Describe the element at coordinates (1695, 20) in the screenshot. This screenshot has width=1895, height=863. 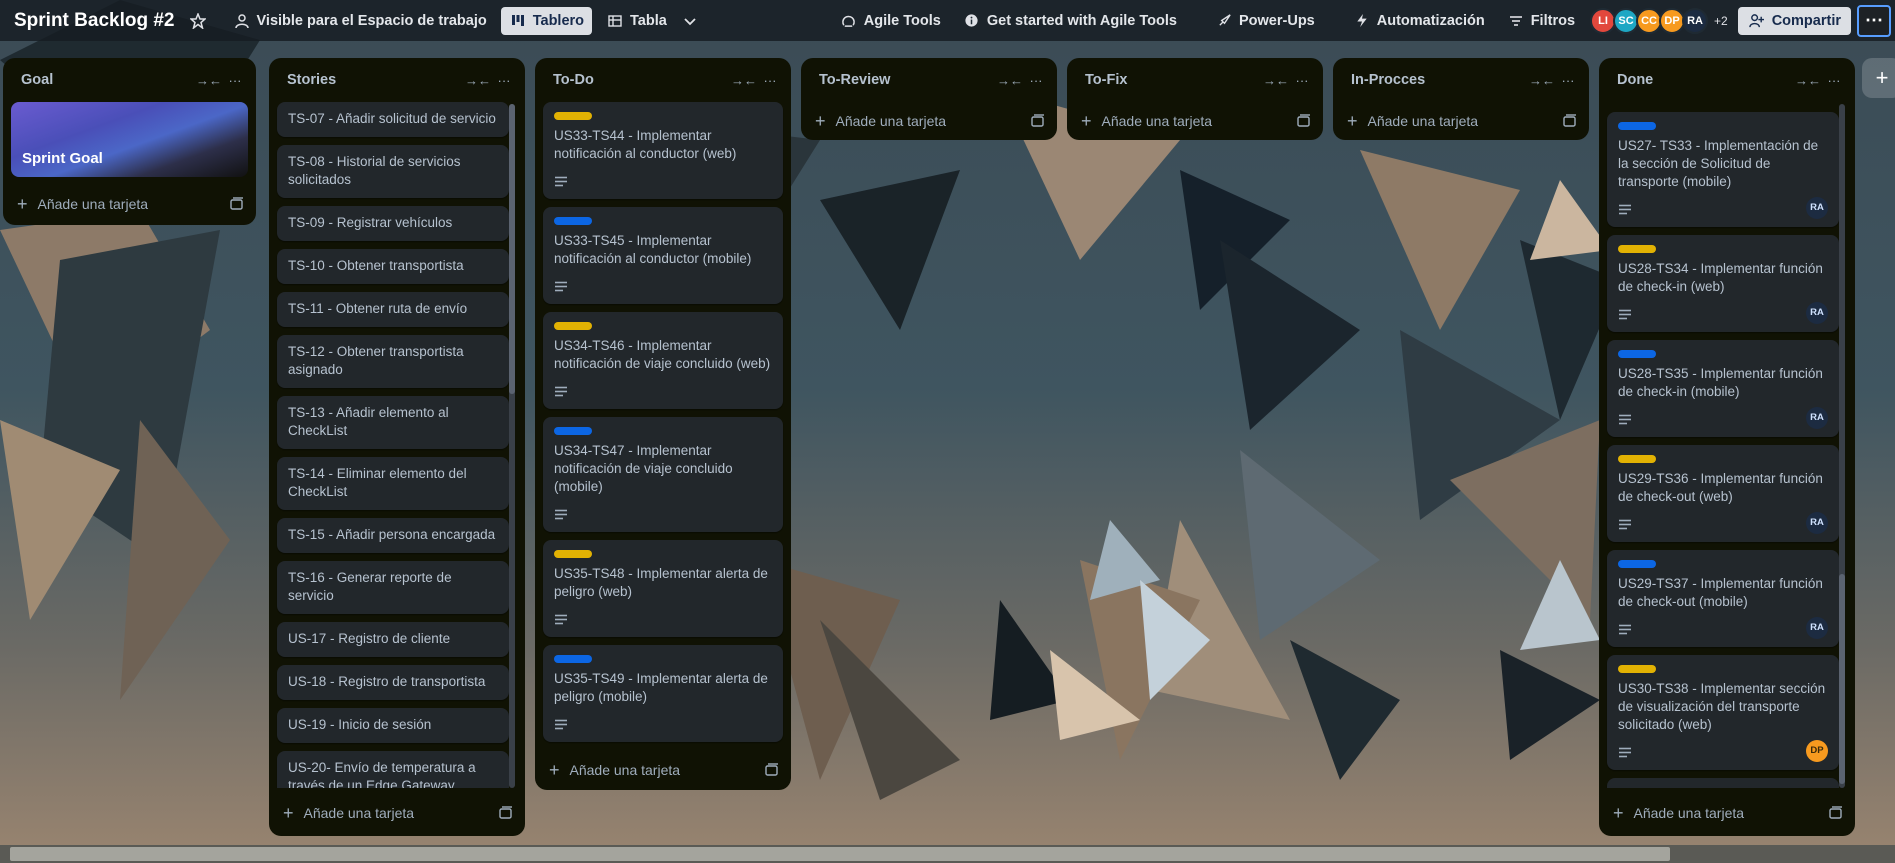
I see `member-avatar: RA` at that location.